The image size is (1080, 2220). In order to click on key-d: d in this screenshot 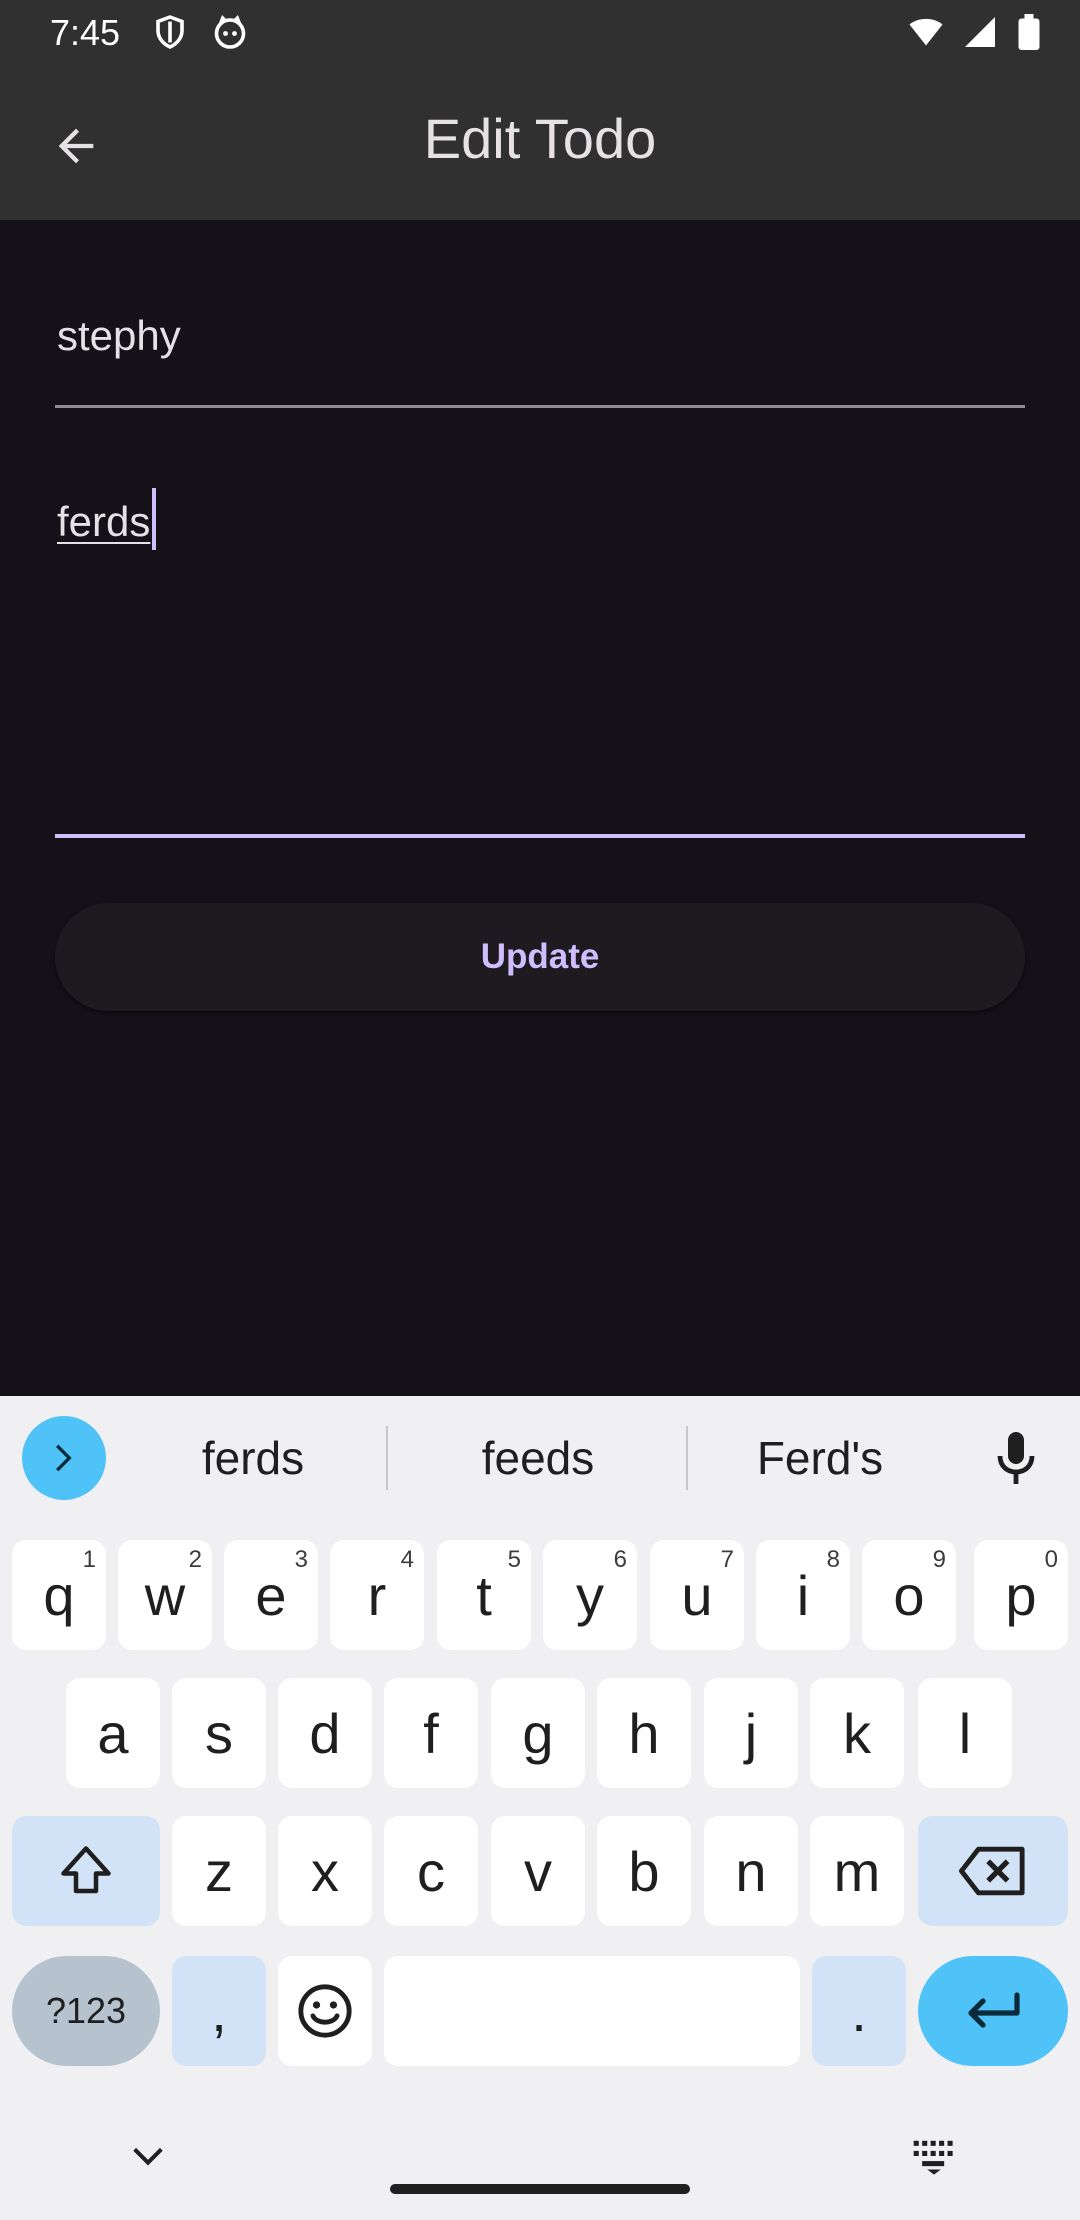, I will do `click(325, 1733)`.